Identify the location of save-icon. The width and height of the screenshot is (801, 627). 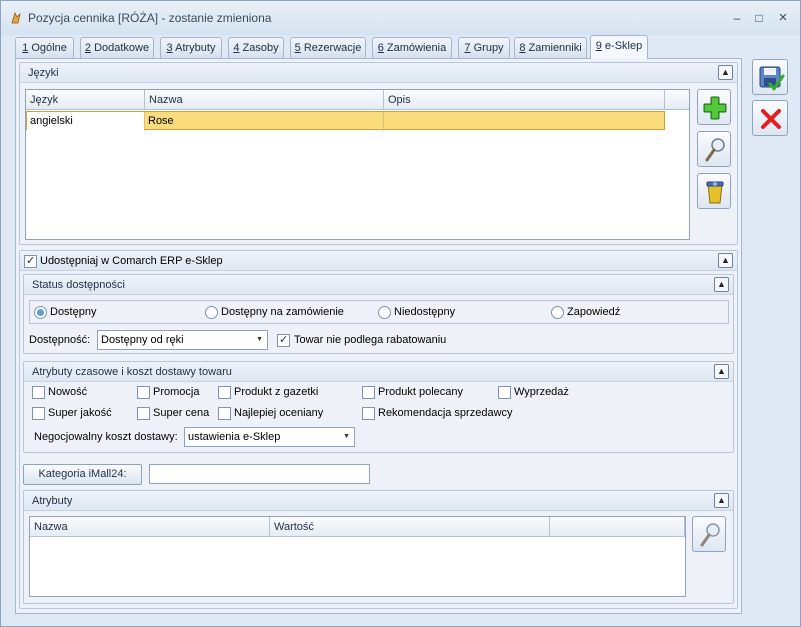
(772, 78).